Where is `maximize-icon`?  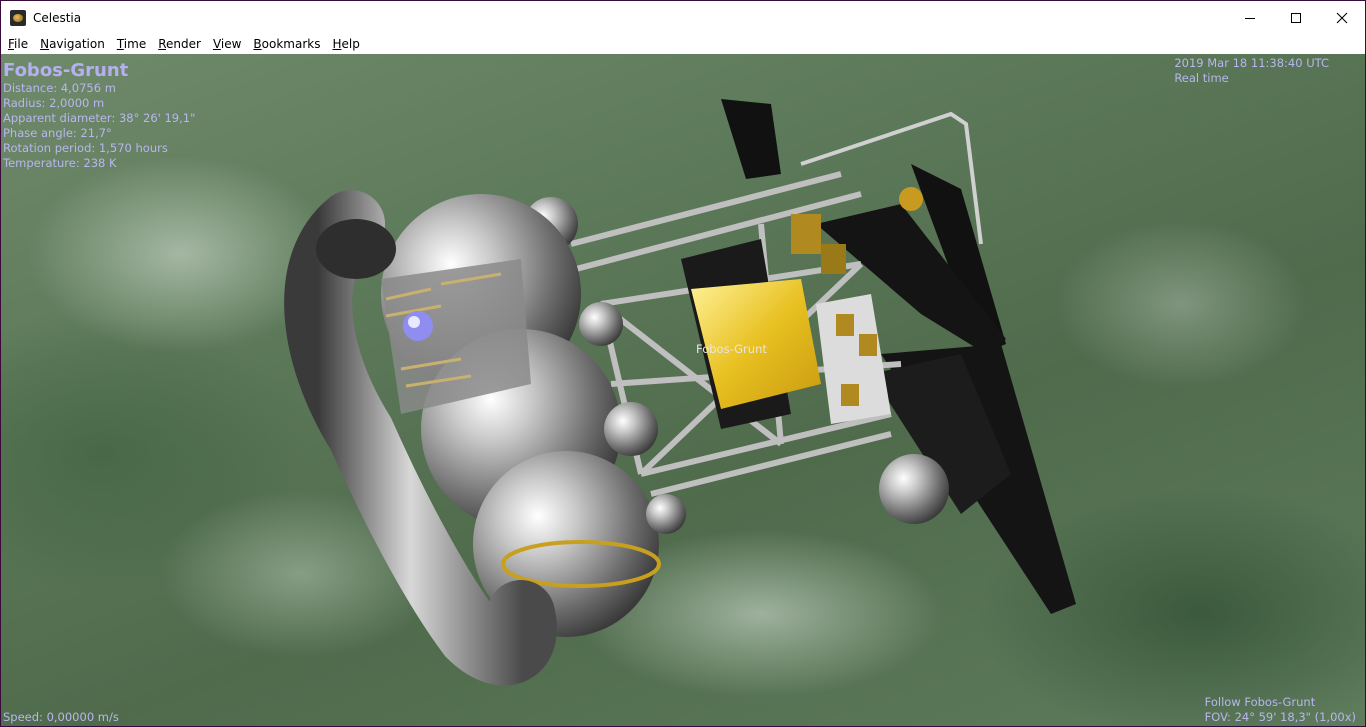 maximize-icon is located at coordinates (1296, 17).